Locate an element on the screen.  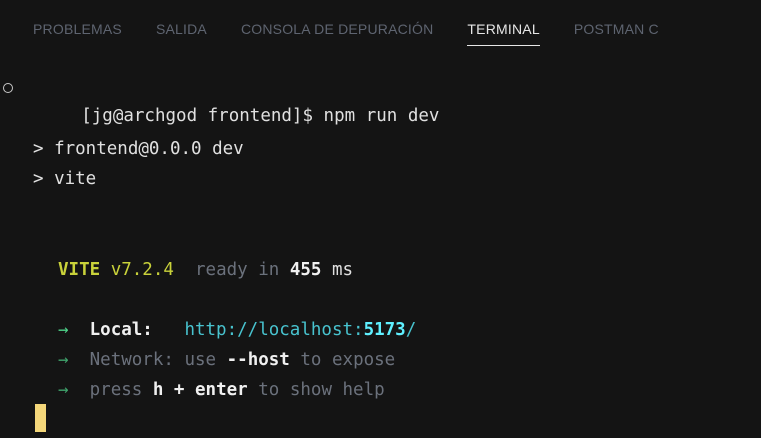
local-label: Local: is located at coordinates (121, 330).